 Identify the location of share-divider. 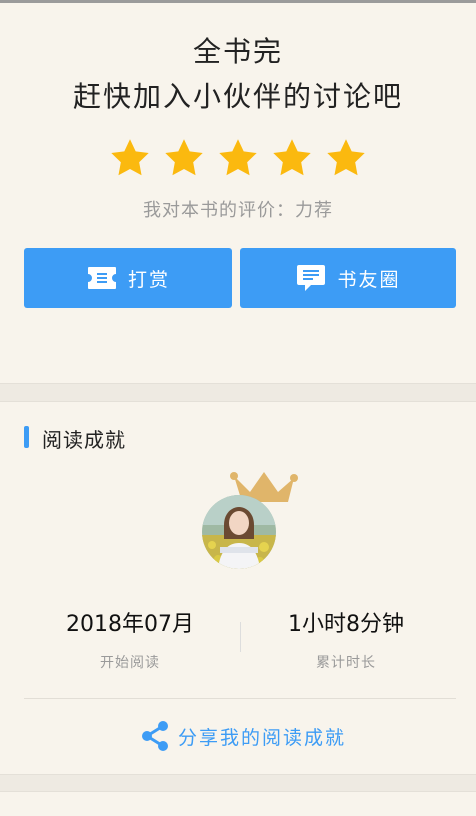
(240, 698).